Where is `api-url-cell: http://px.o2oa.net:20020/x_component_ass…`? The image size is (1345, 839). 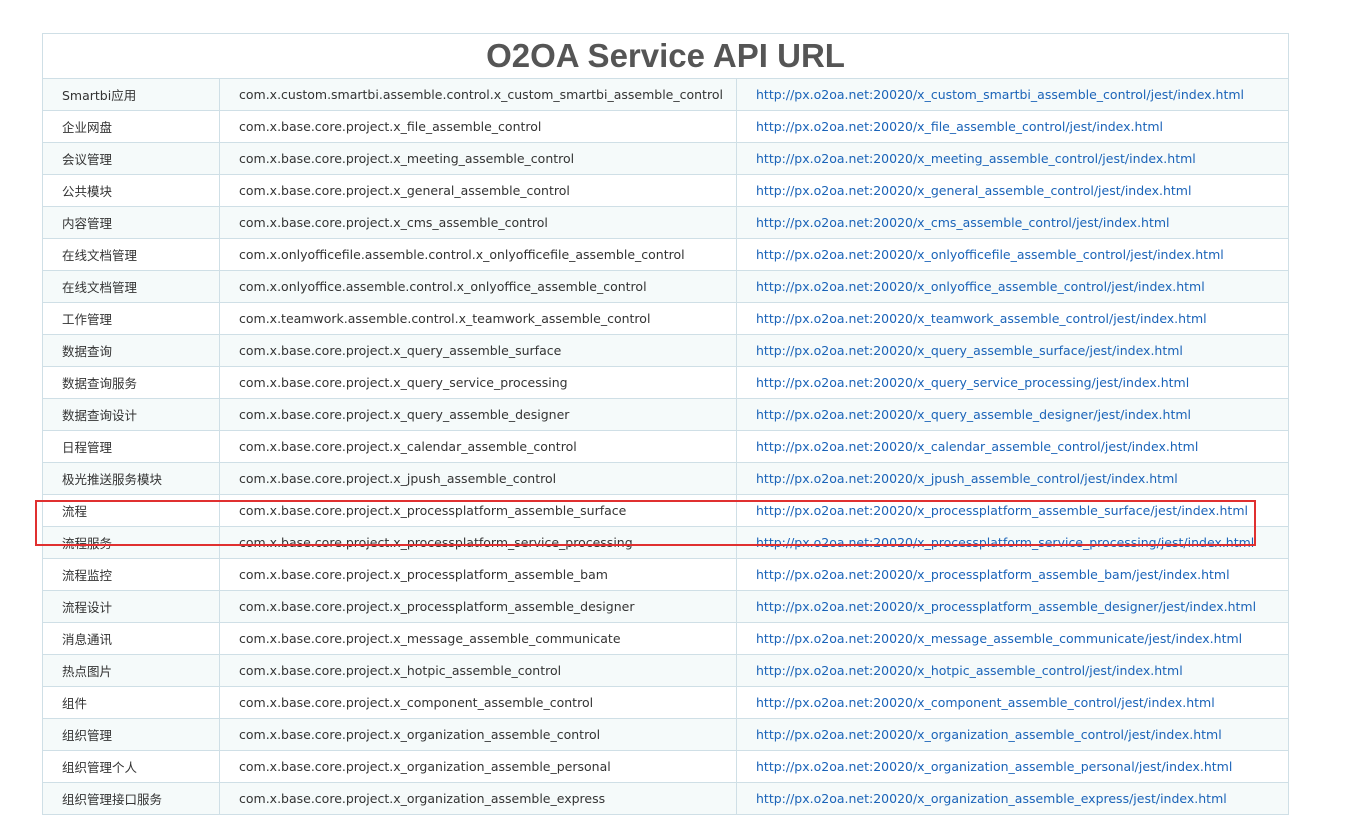
api-url-cell: http://px.o2oa.net:20020/x_component_ass… is located at coordinates (1012, 702).